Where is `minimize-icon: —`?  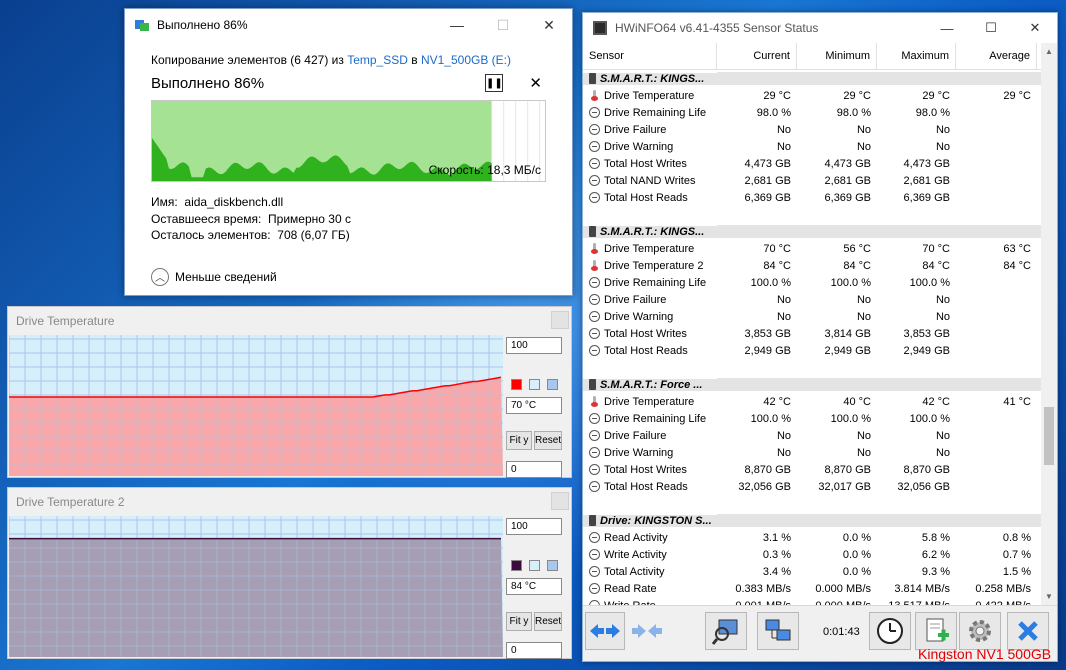
minimize-icon: — is located at coordinates (947, 28).